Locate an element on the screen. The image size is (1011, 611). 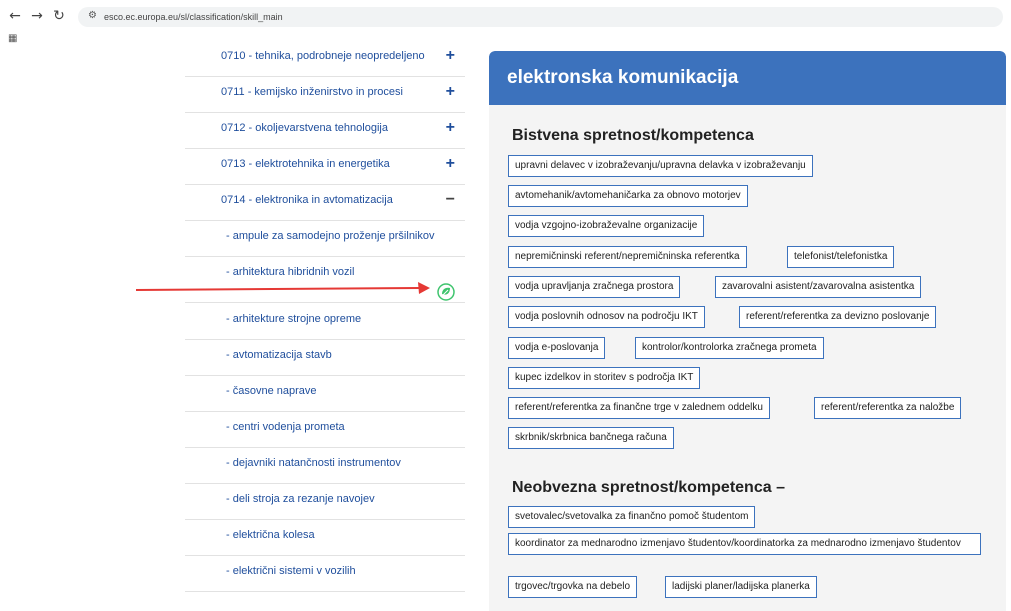
tree-child-label: - električna kolesa is located at coordinates (270, 535).